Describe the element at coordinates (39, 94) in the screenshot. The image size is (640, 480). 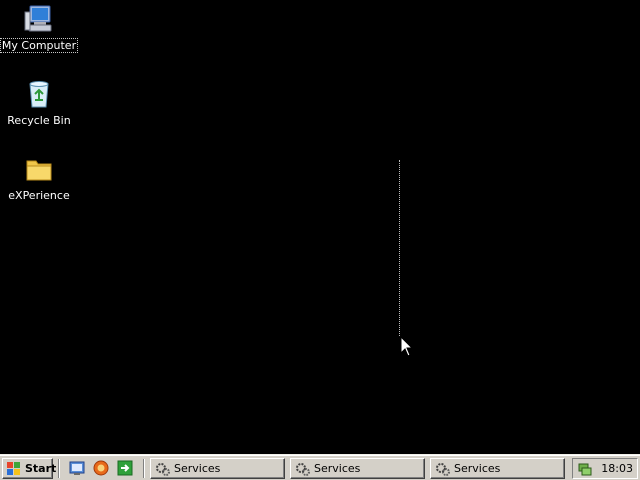
I see `recycle-bin-icon` at that location.